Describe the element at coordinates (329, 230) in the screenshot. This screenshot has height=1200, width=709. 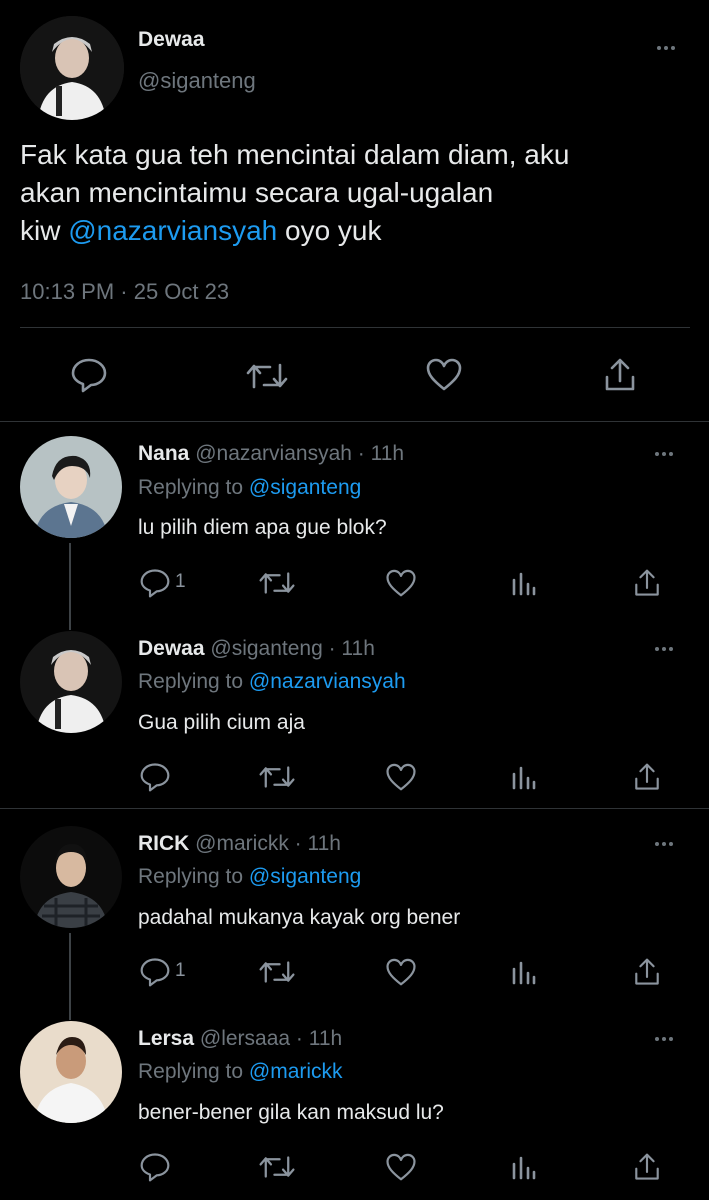
I see `tweet-text-segment: oyo yuk` at that location.